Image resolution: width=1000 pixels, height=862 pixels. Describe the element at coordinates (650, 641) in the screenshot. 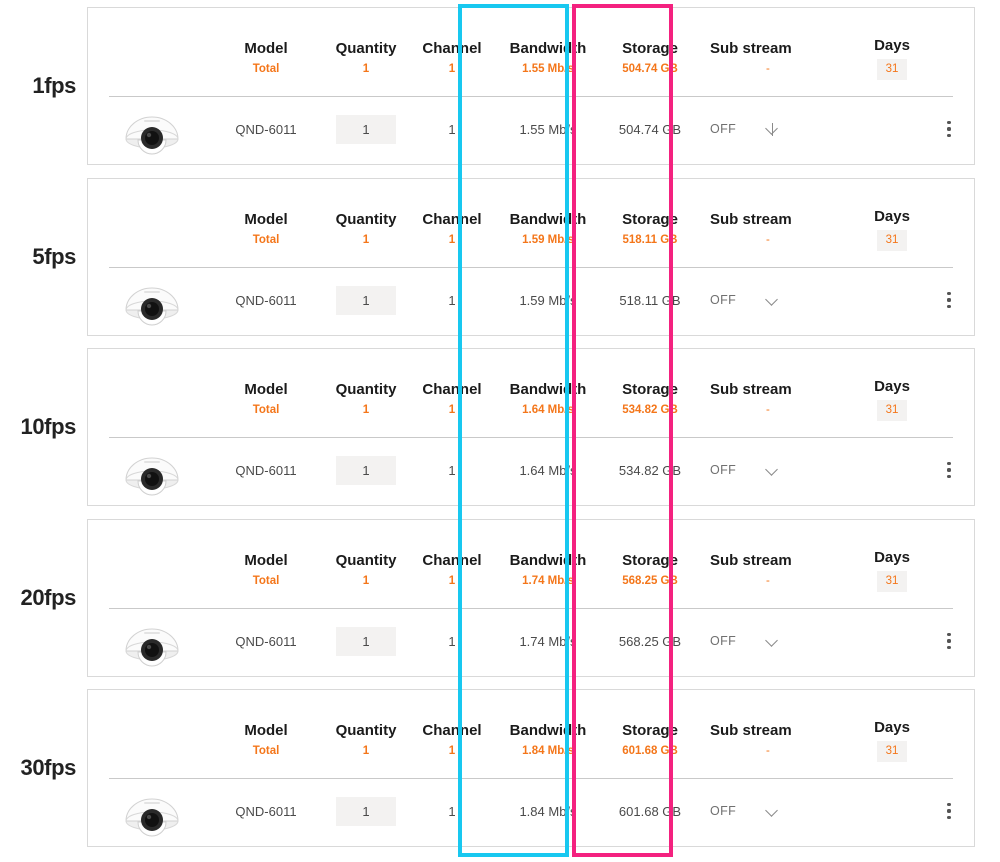

I see `cell-storage: 568.25 GB` at that location.